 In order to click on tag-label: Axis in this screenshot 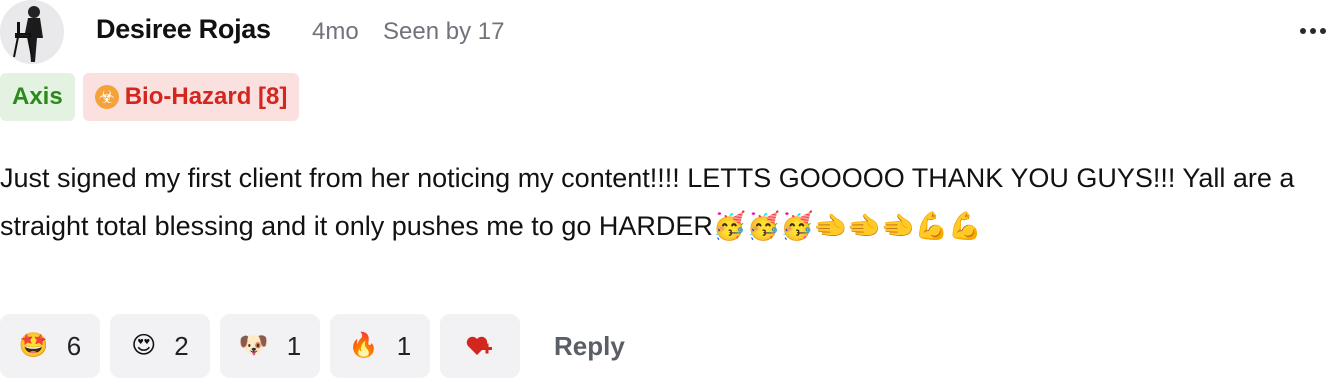, I will do `click(37, 96)`.